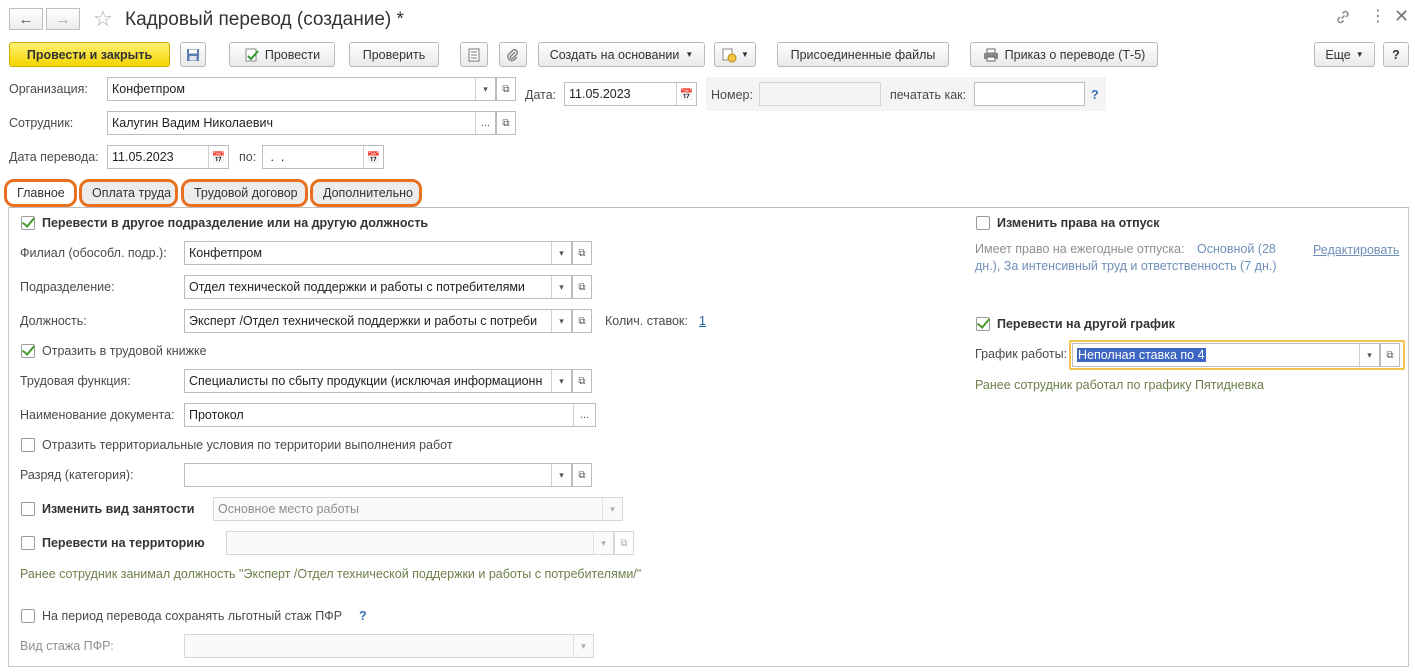  Describe the element at coordinates (582, 253) in the screenshot. I see `open-branch-button: ⧉` at that location.